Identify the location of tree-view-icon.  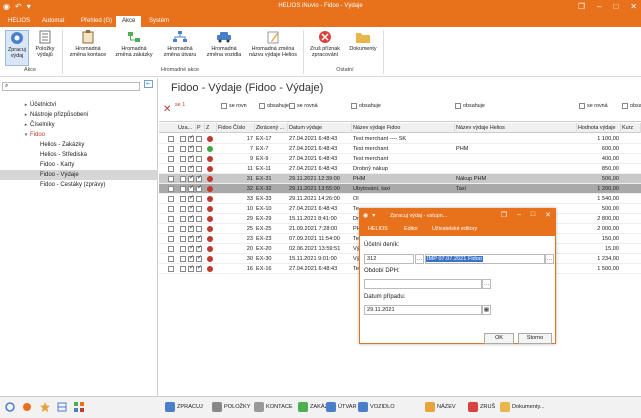
(62, 407).